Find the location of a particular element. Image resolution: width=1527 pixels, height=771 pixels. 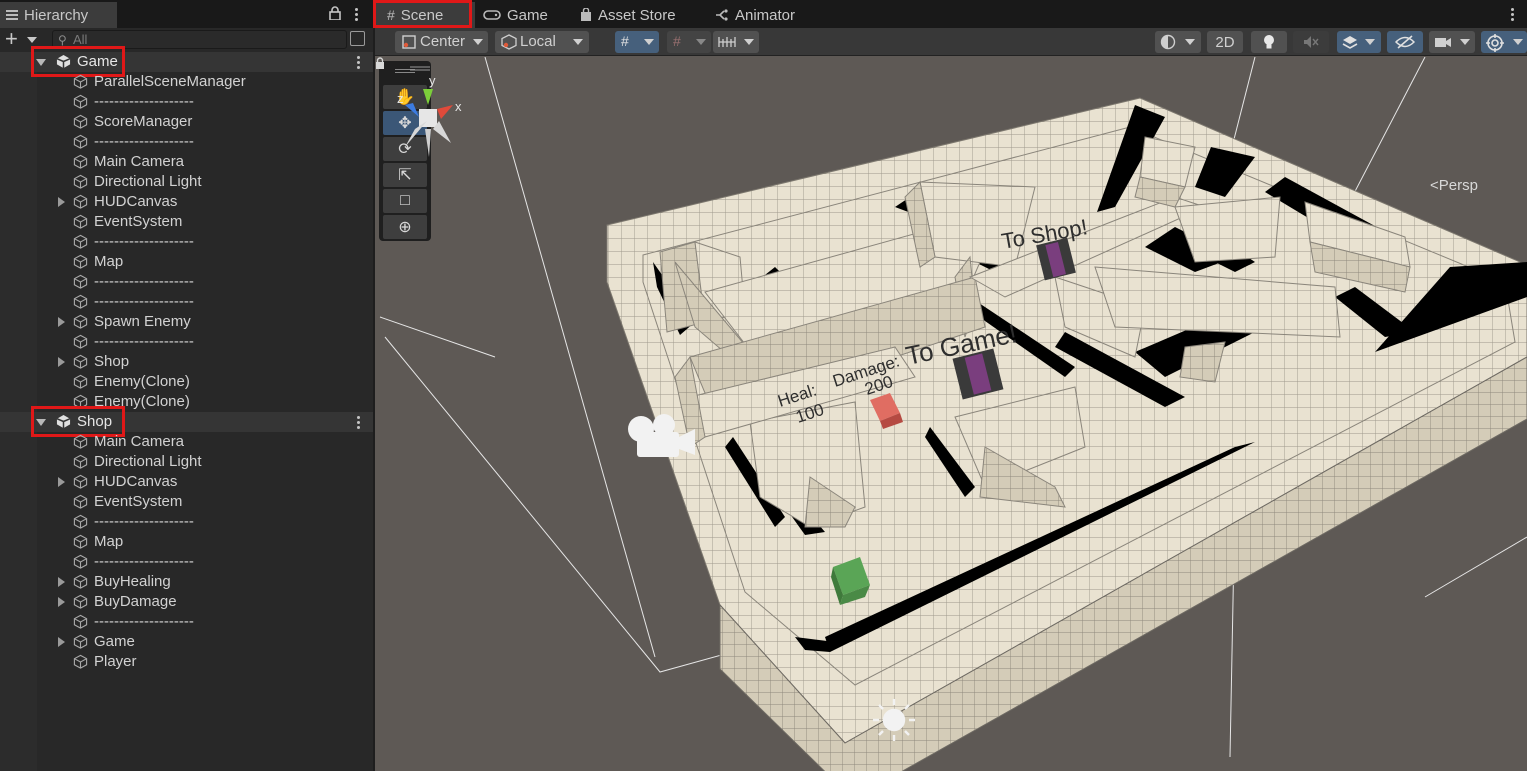

hierarchy-tab: Hierarchy is located at coordinates (58, 15).